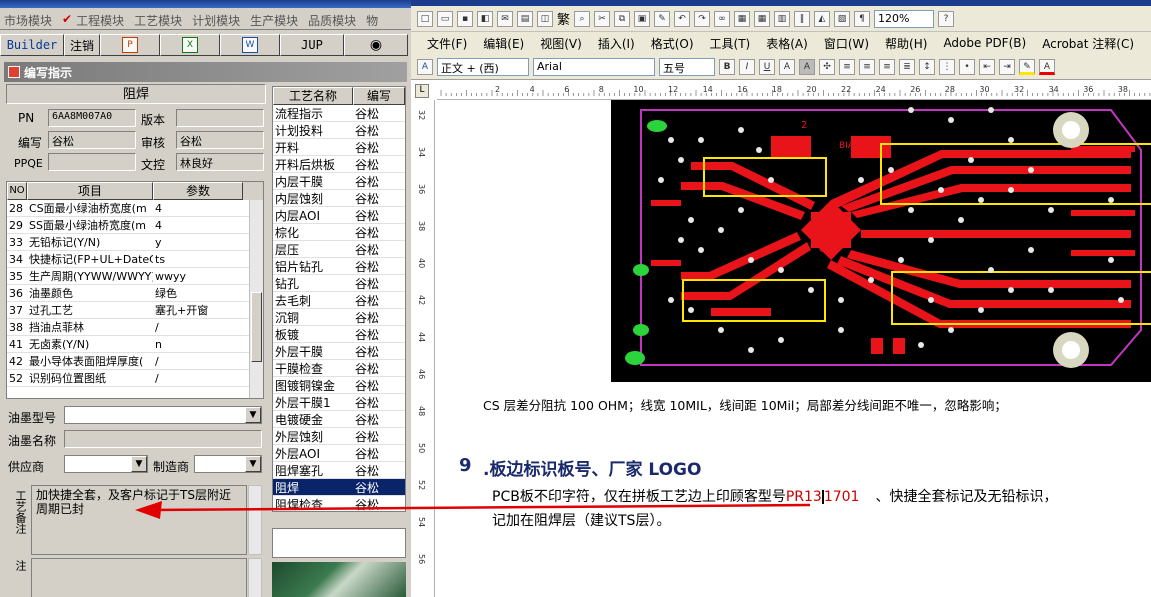 The width and height of the screenshot is (1151, 597). What do you see at coordinates (139, 577) in the screenshot?
I see `model-remark-textarea` at bounding box center [139, 577].